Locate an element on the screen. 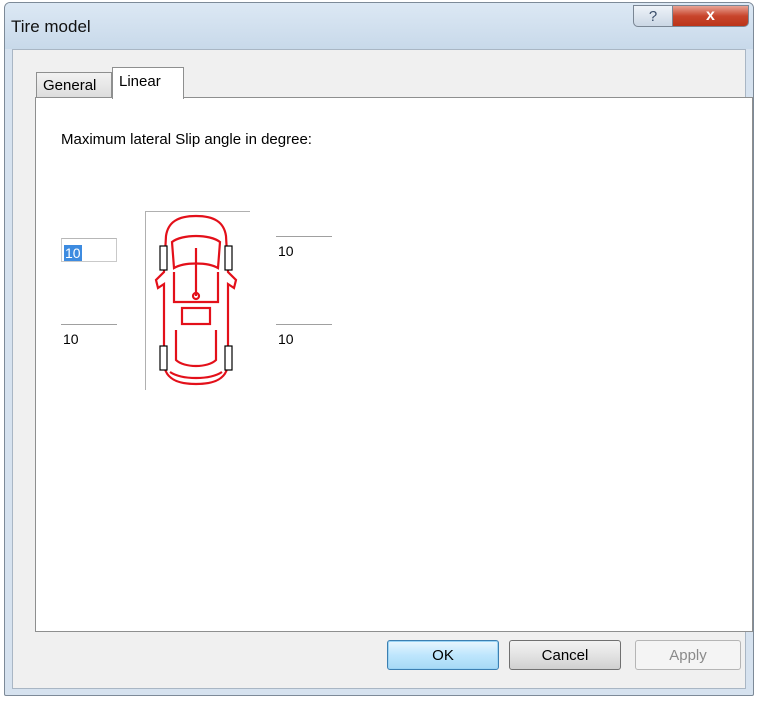 This screenshot has width=760, height=702. window-title: Tire model is located at coordinates (51, 26).